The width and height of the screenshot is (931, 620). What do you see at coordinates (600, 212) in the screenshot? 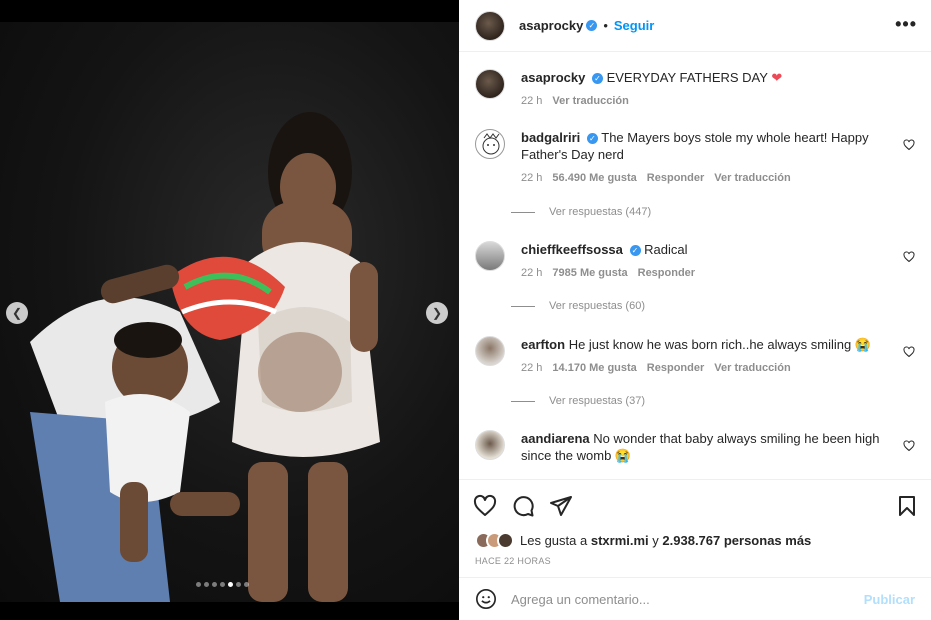
I see `replies-label: Ver respuestas (447)` at bounding box center [600, 212].